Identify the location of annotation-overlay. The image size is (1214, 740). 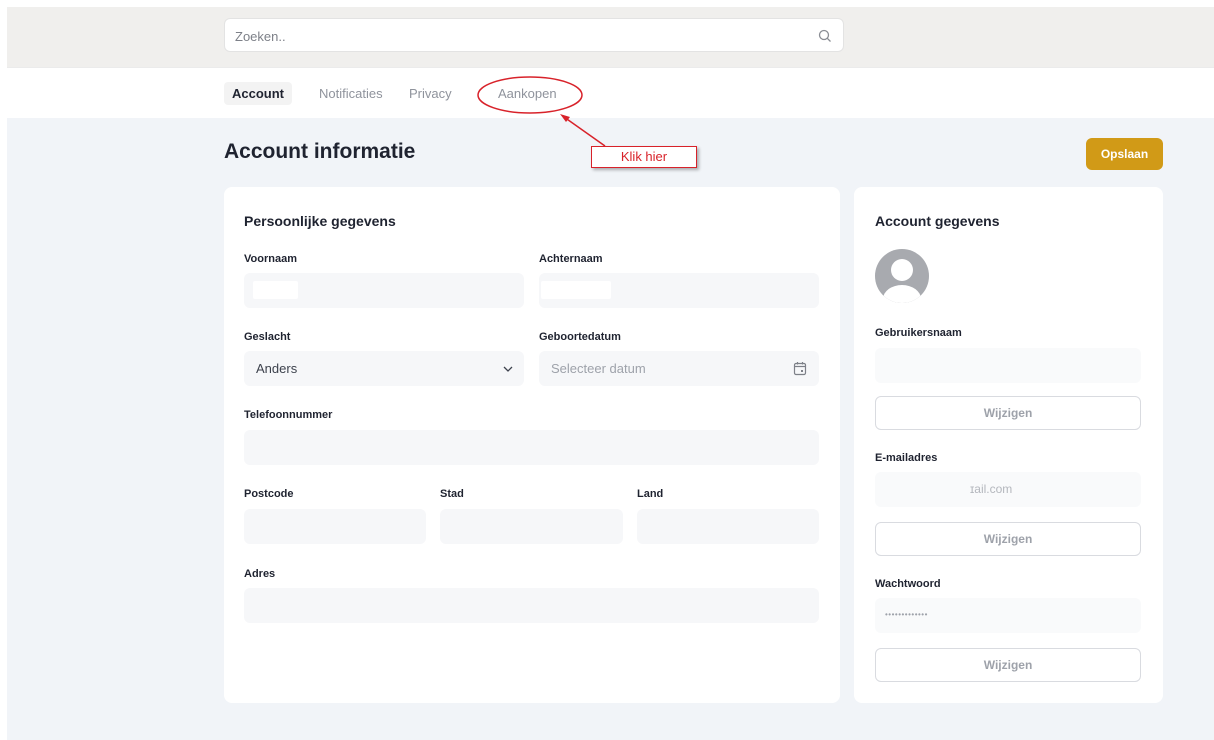
(541, 111).